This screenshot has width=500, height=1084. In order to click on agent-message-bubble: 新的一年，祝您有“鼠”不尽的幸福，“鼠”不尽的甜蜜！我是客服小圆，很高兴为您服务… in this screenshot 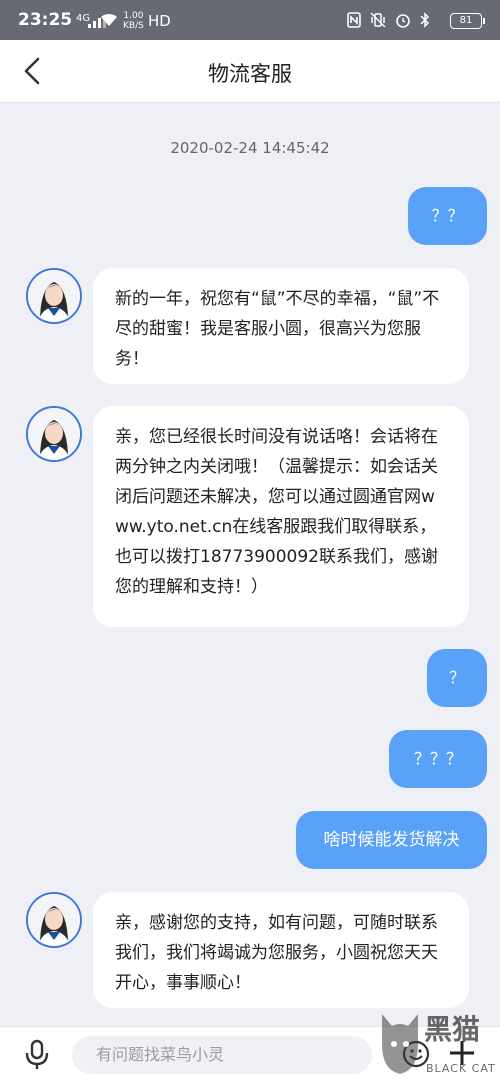, I will do `click(281, 326)`.